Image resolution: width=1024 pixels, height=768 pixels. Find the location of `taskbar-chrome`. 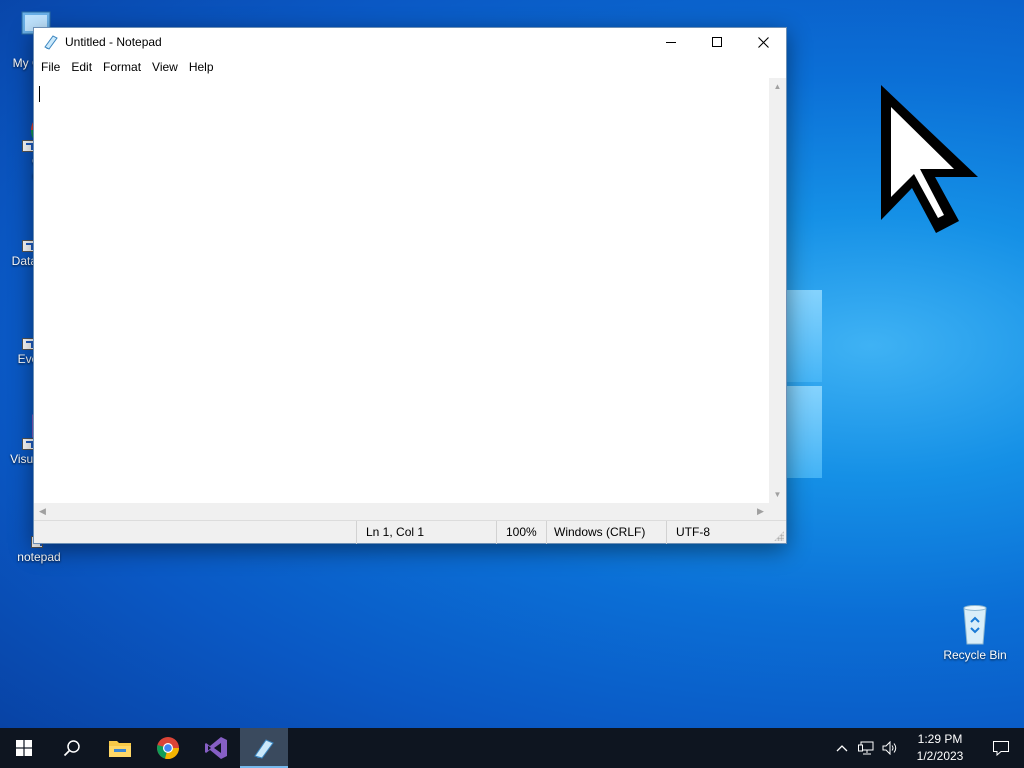

taskbar-chrome is located at coordinates (168, 748).